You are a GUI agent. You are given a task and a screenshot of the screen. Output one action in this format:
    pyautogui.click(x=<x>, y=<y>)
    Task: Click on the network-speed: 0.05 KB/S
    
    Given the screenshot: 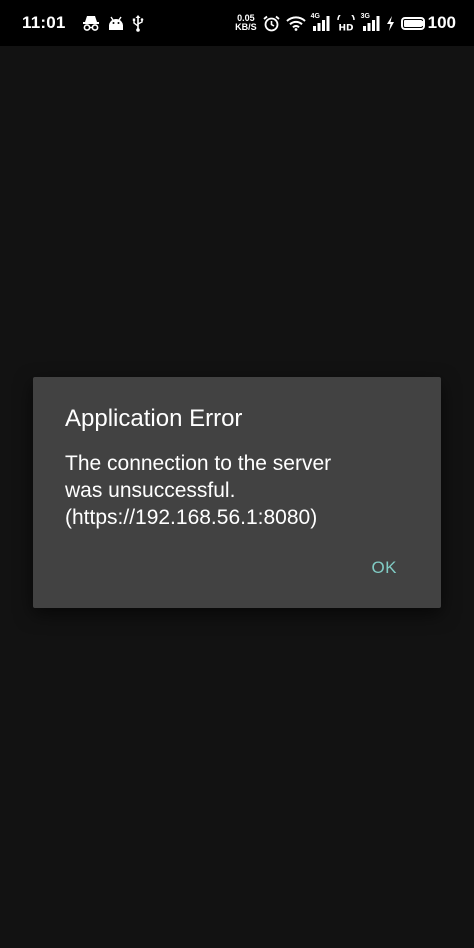 What is the action you would take?
    pyautogui.click(x=246, y=23)
    